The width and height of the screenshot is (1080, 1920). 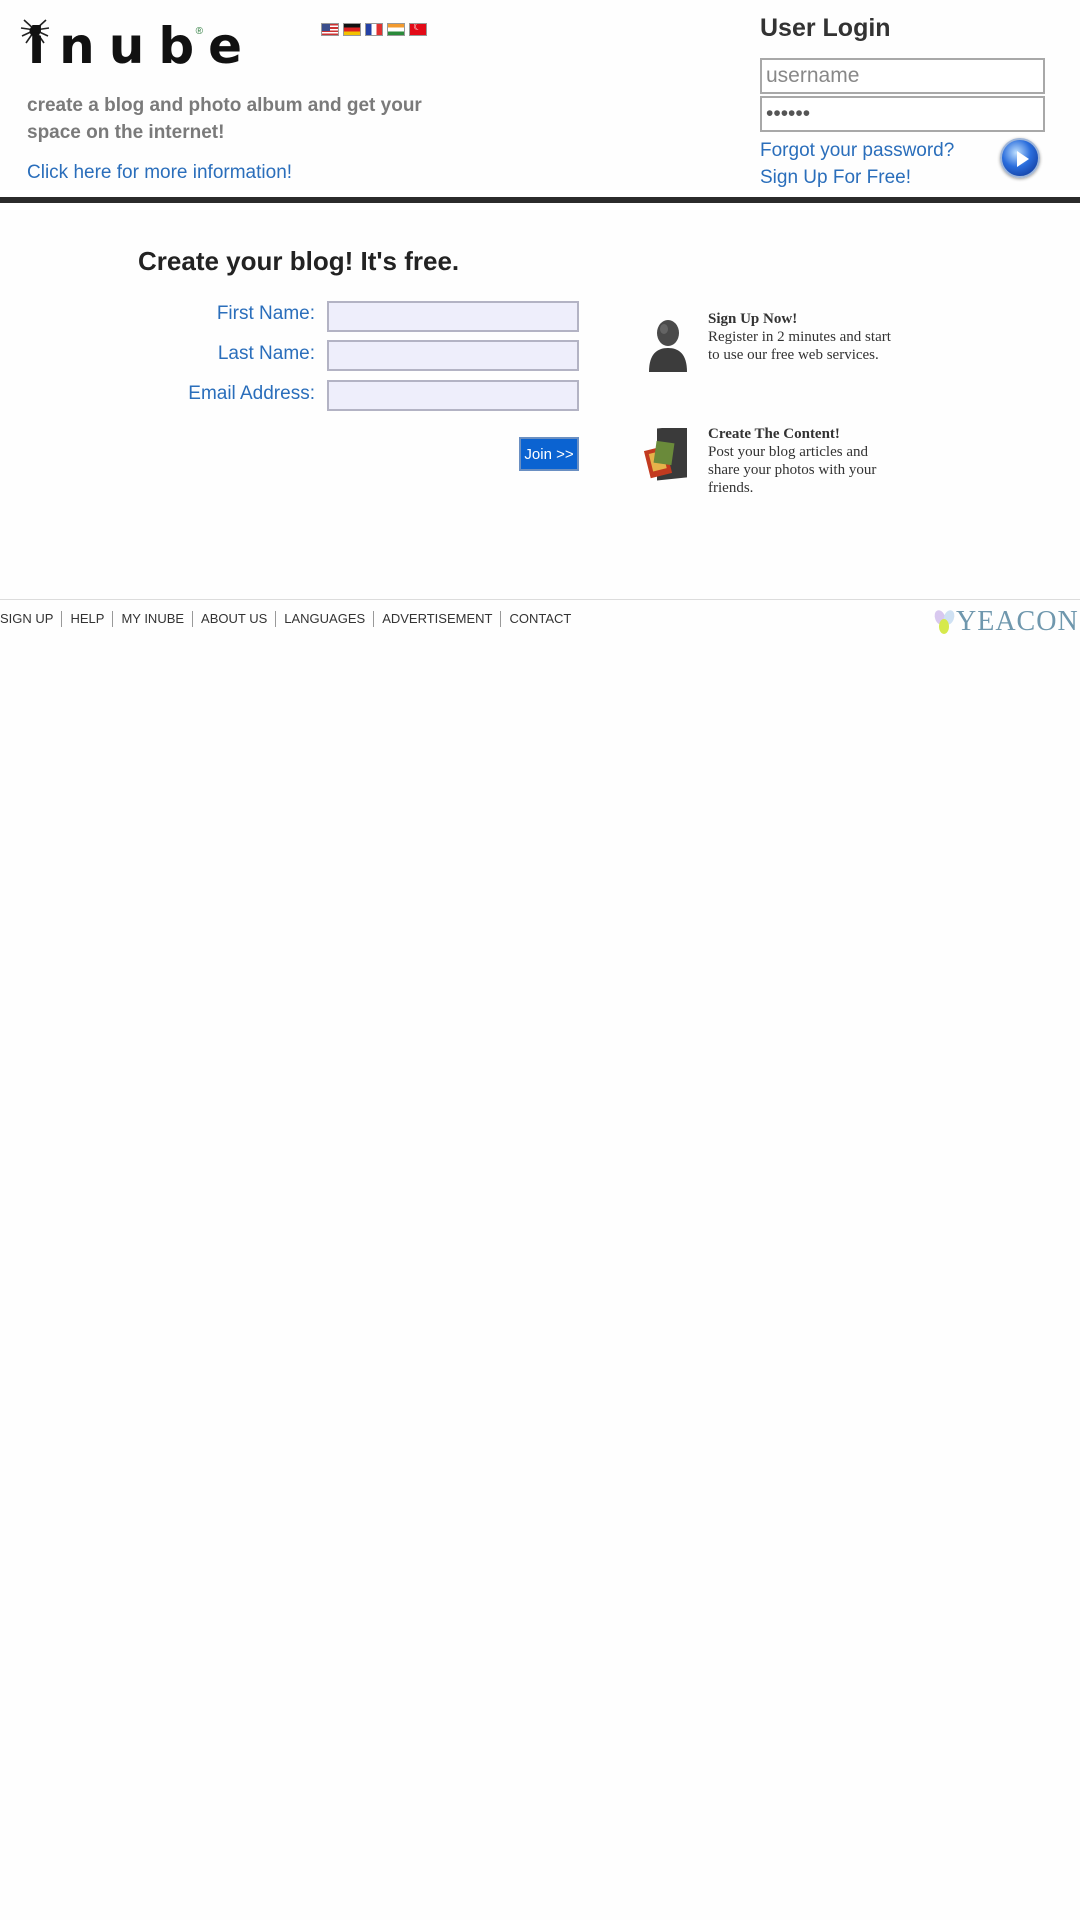 What do you see at coordinates (330, 29) in the screenshot?
I see `flag-us-icon` at bounding box center [330, 29].